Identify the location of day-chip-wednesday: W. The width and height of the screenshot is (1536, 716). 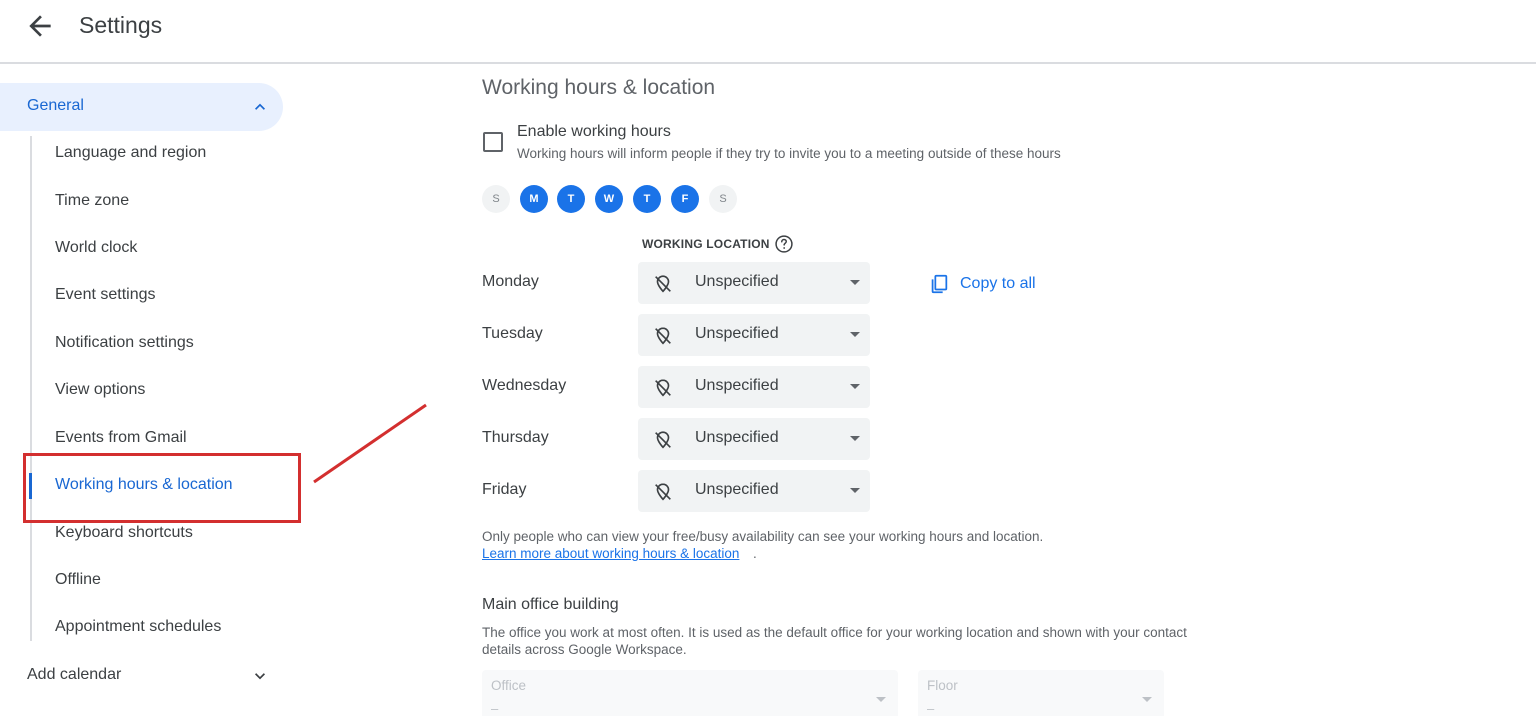
(609, 199).